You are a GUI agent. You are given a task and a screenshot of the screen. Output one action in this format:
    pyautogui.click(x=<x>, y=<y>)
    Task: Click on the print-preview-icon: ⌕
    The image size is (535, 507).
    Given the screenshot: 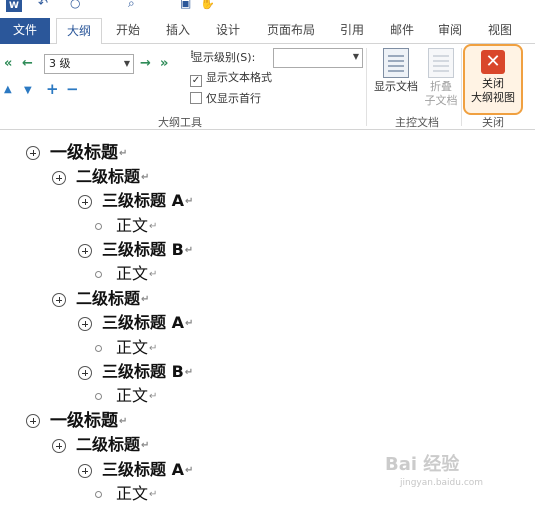 What is the action you would take?
    pyautogui.click(x=131, y=5)
    